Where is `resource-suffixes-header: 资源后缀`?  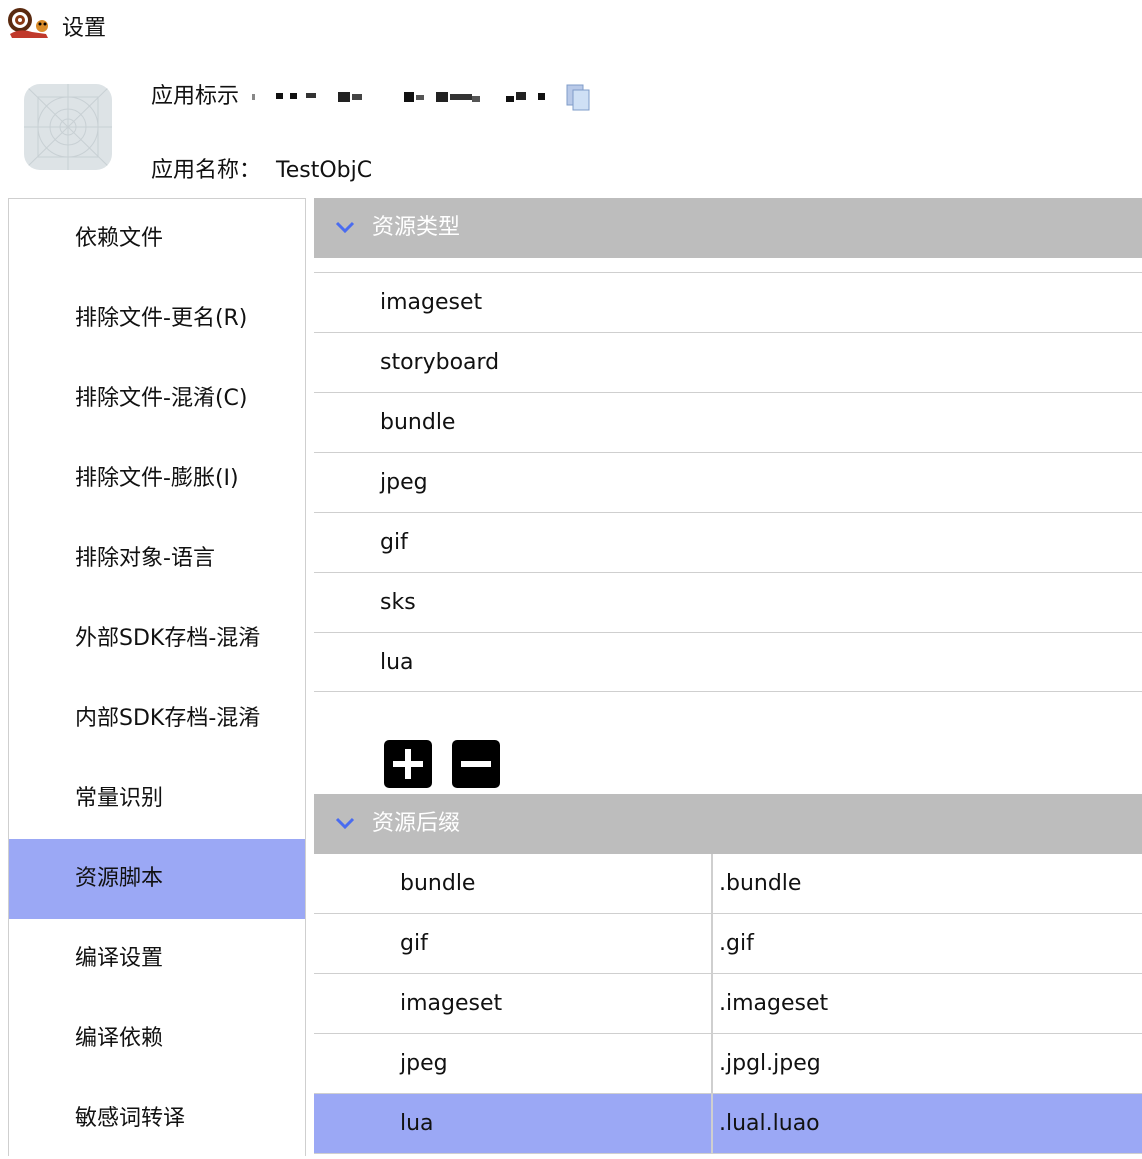
resource-suffixes-header: 资源后缀 is located at coordinates (728, 824).